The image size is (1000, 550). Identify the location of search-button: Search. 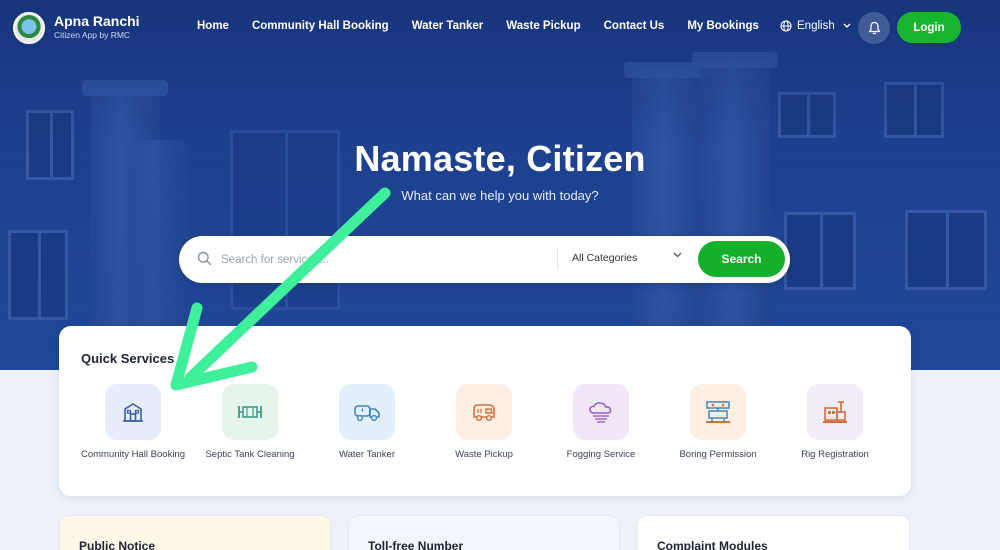
(741, 259).